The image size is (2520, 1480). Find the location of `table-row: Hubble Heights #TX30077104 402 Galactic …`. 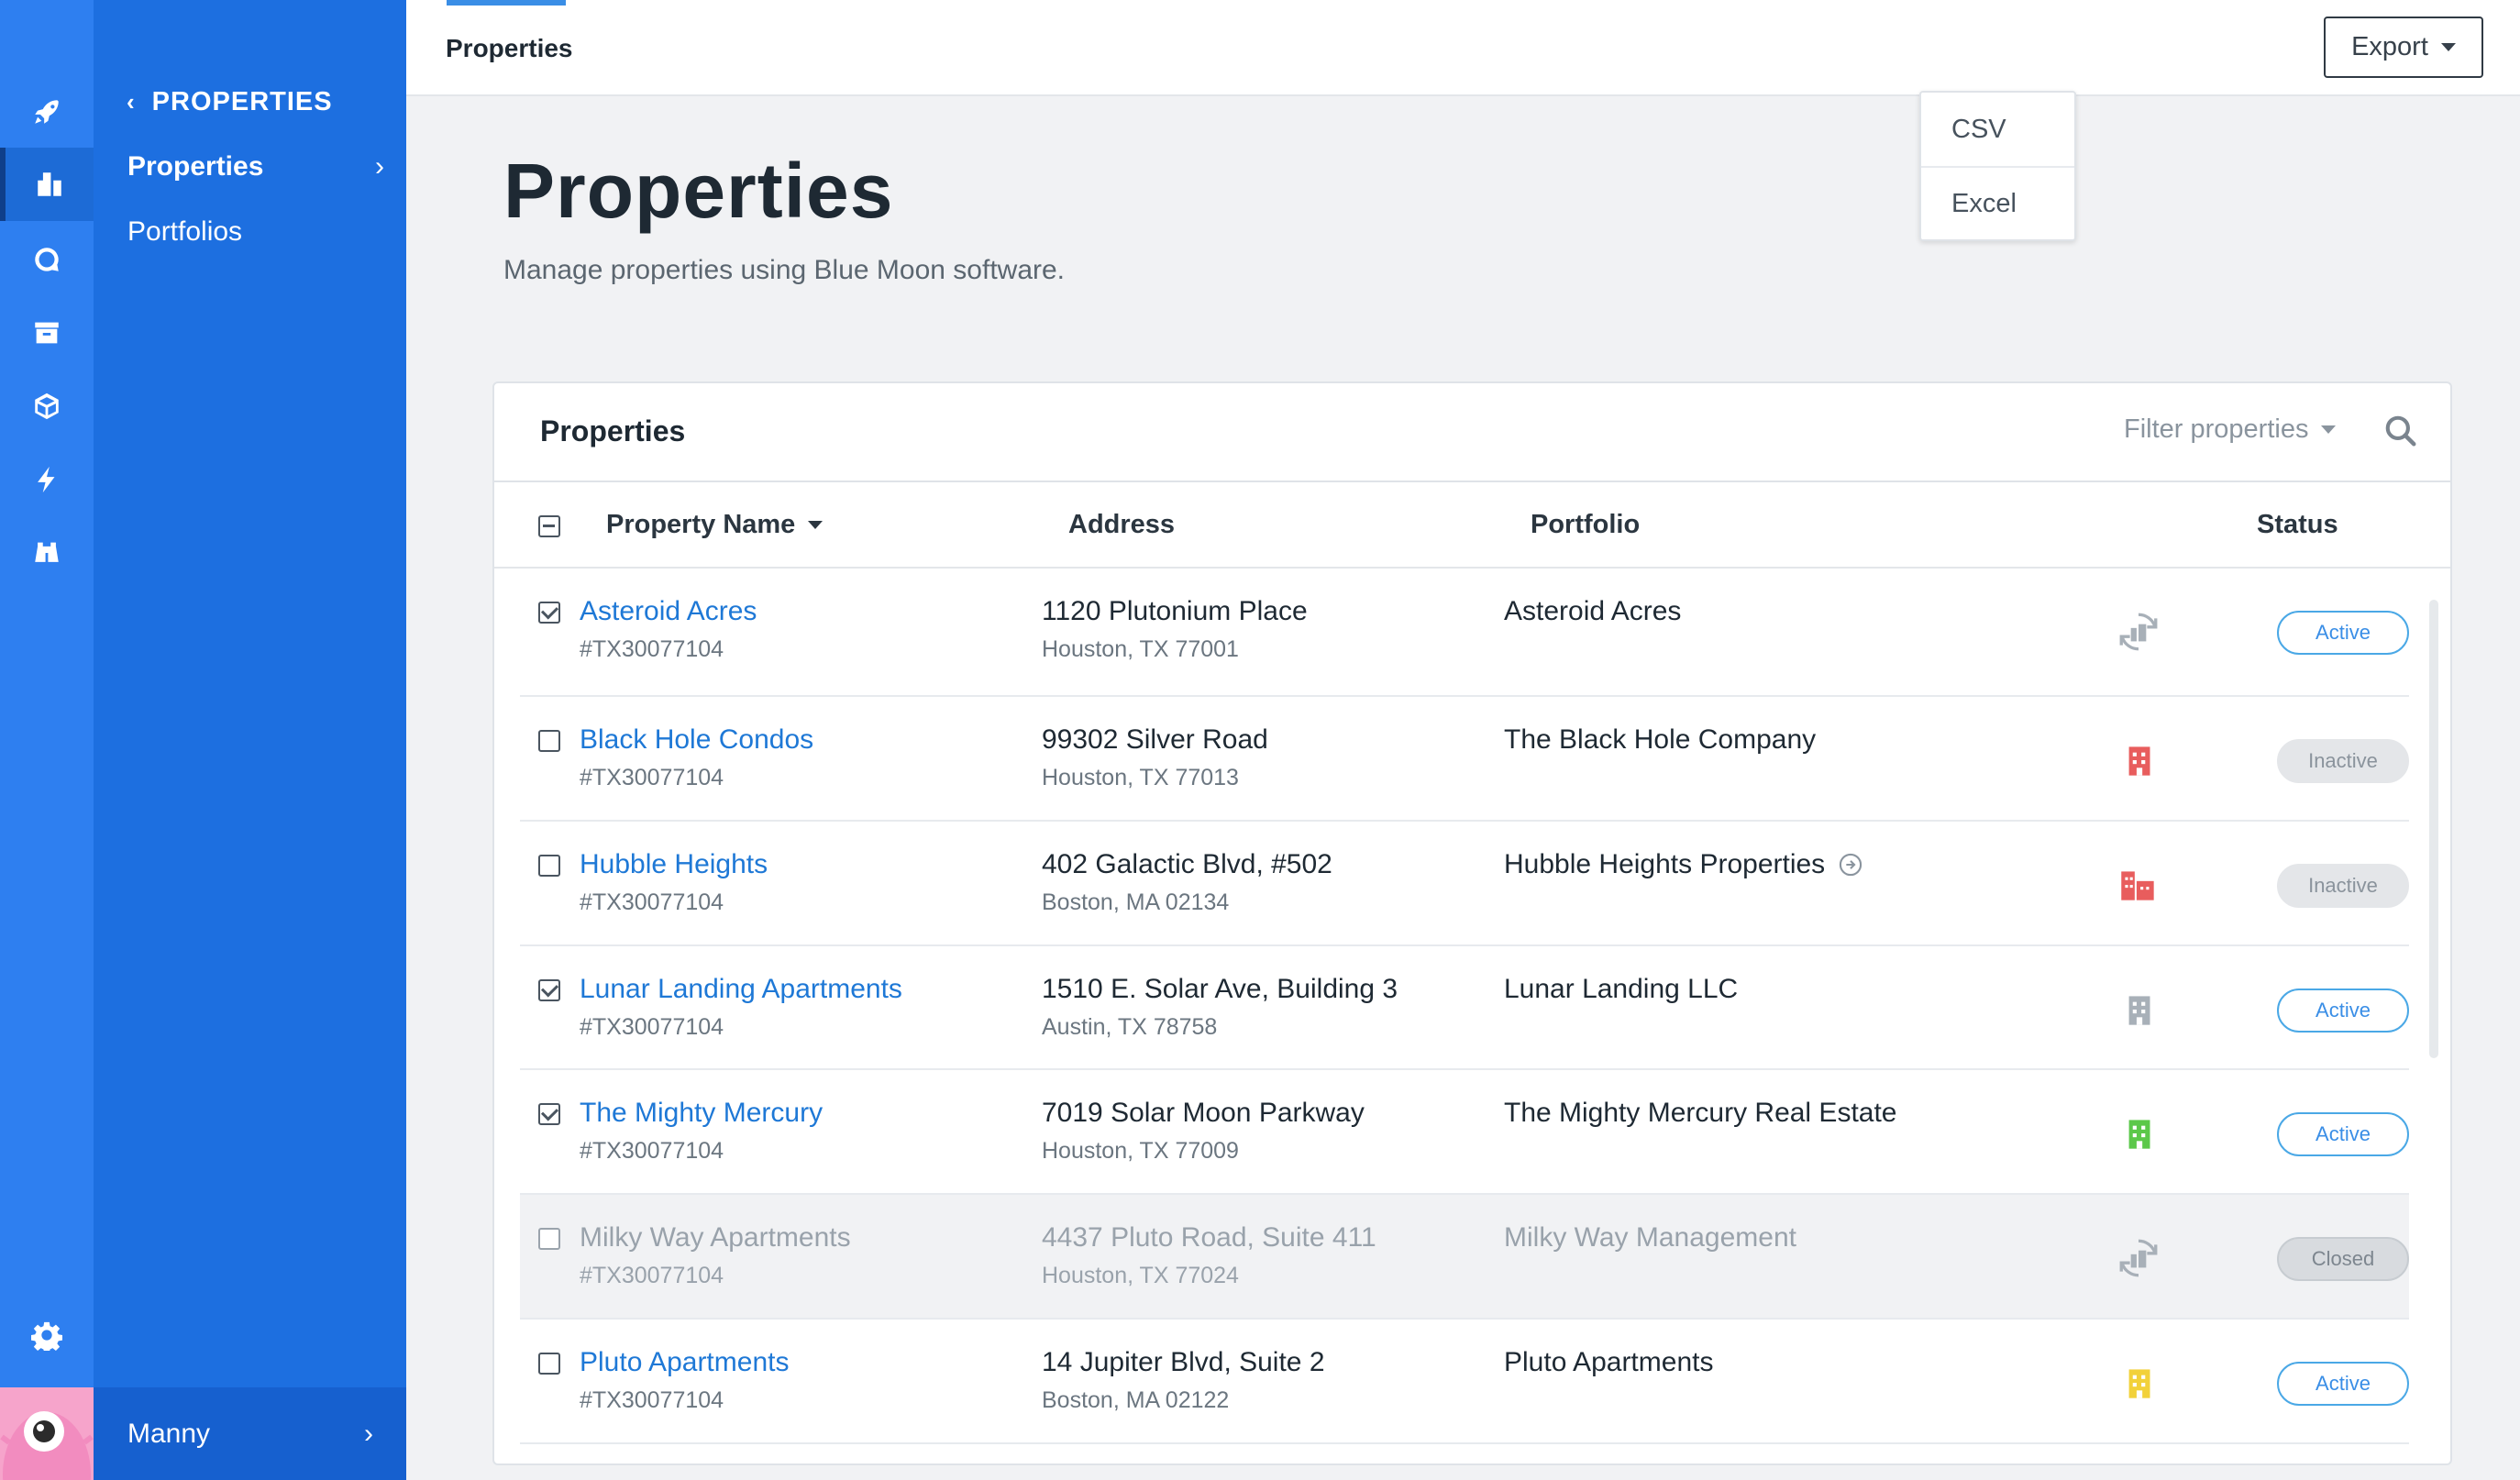

table-row: Hubble Heights #TX30077104 402 Galactic … is located at coordinates (1464, 884).